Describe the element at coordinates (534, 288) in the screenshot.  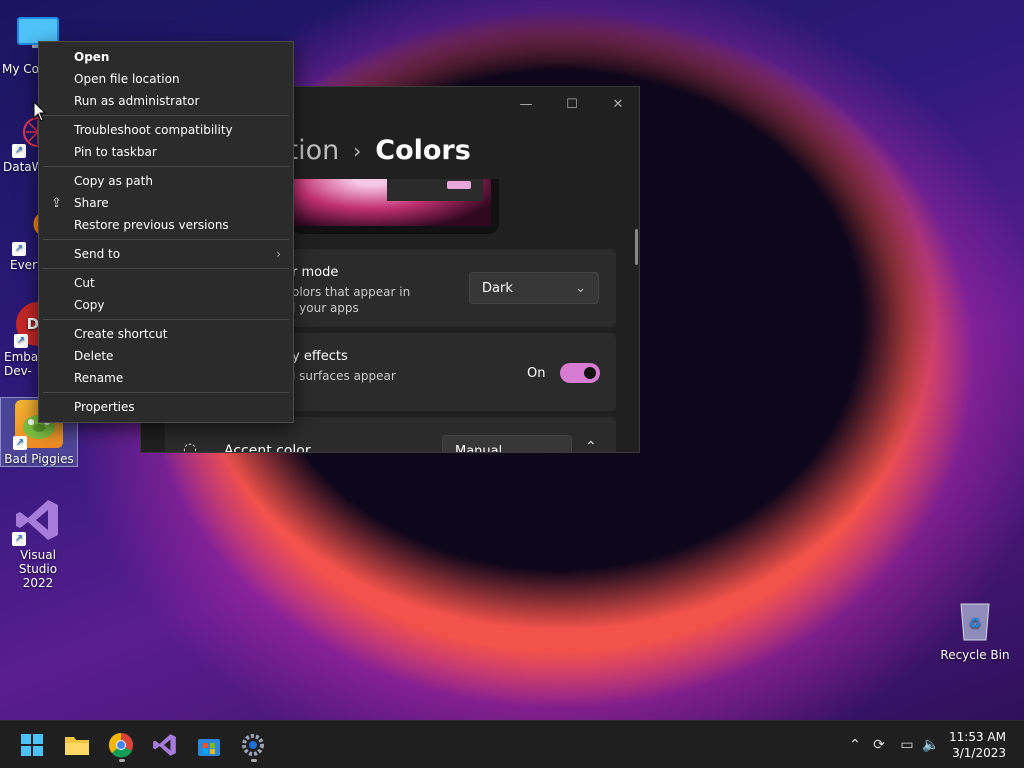
I see `mode-dropdown: Dark ⌄` at that location.